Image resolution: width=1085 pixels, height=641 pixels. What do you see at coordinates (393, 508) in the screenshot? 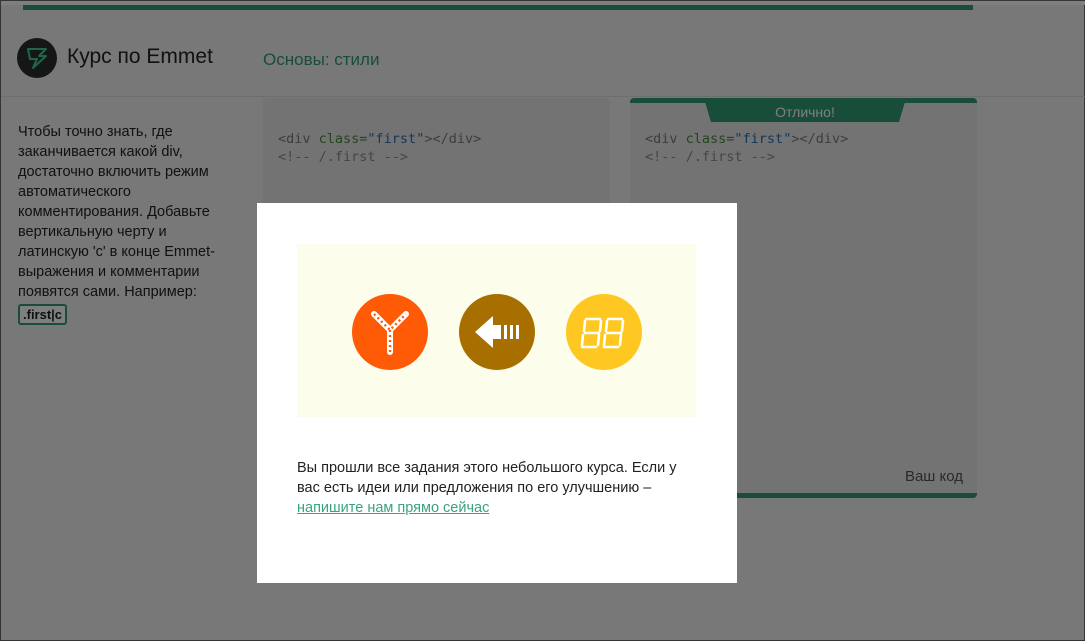
I see `contact-us-link: напишите нам прямо сейчас` at bounding box center [393, 508].